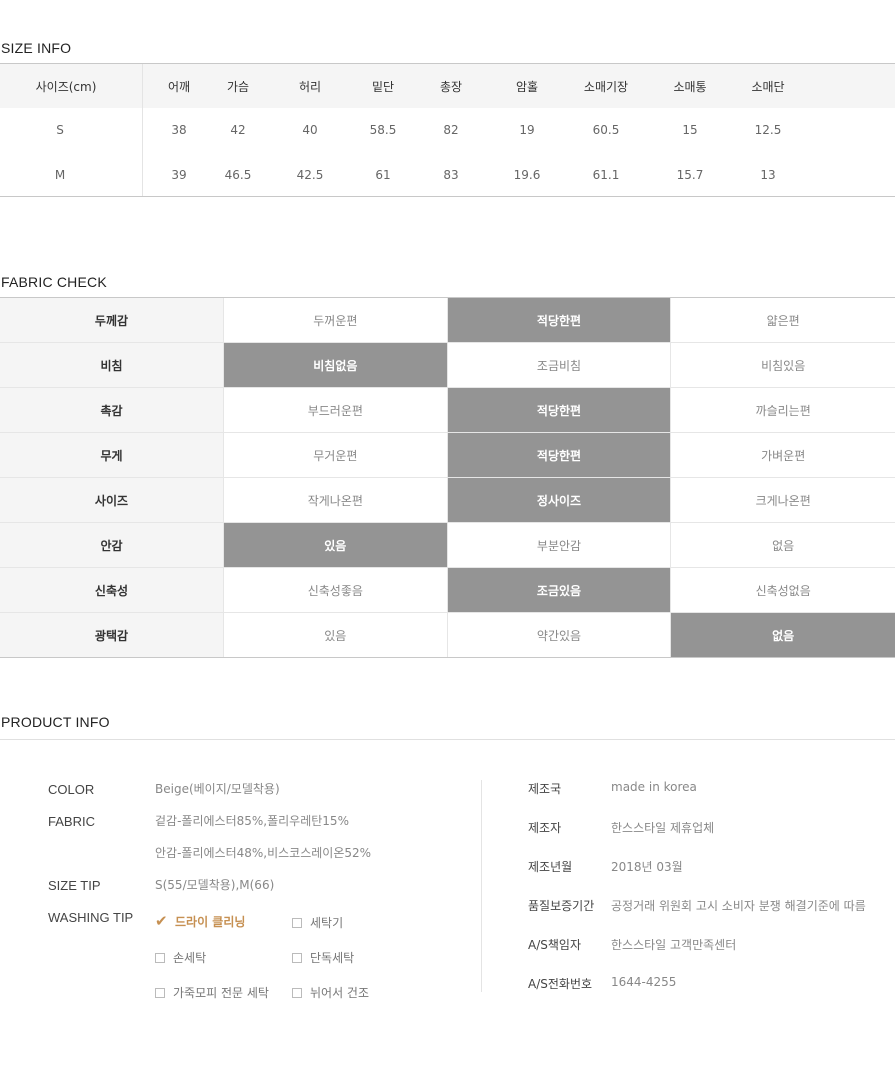  I want to click on fabric-row: 신축성 신축성좋음 조금있음 신축성없음, so click(447, 590).